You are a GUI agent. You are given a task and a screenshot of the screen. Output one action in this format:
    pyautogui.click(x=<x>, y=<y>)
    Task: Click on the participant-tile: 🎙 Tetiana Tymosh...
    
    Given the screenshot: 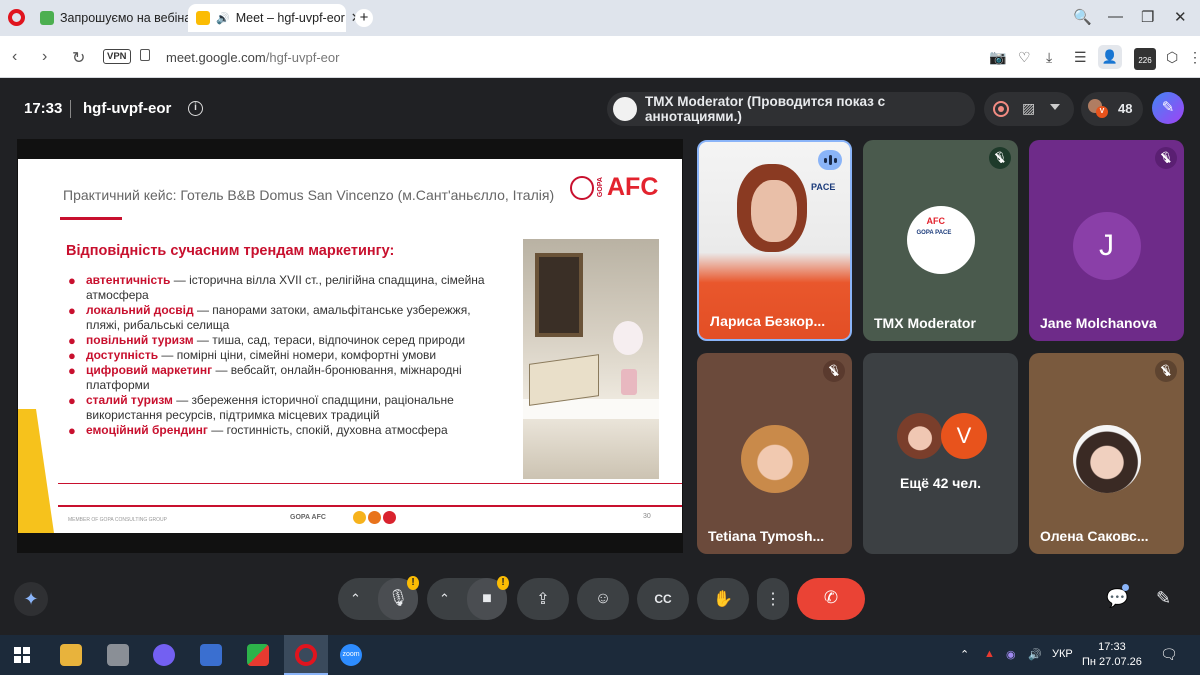 What is the action you would take?
    pyautogui.click(x=774, y=453)
    